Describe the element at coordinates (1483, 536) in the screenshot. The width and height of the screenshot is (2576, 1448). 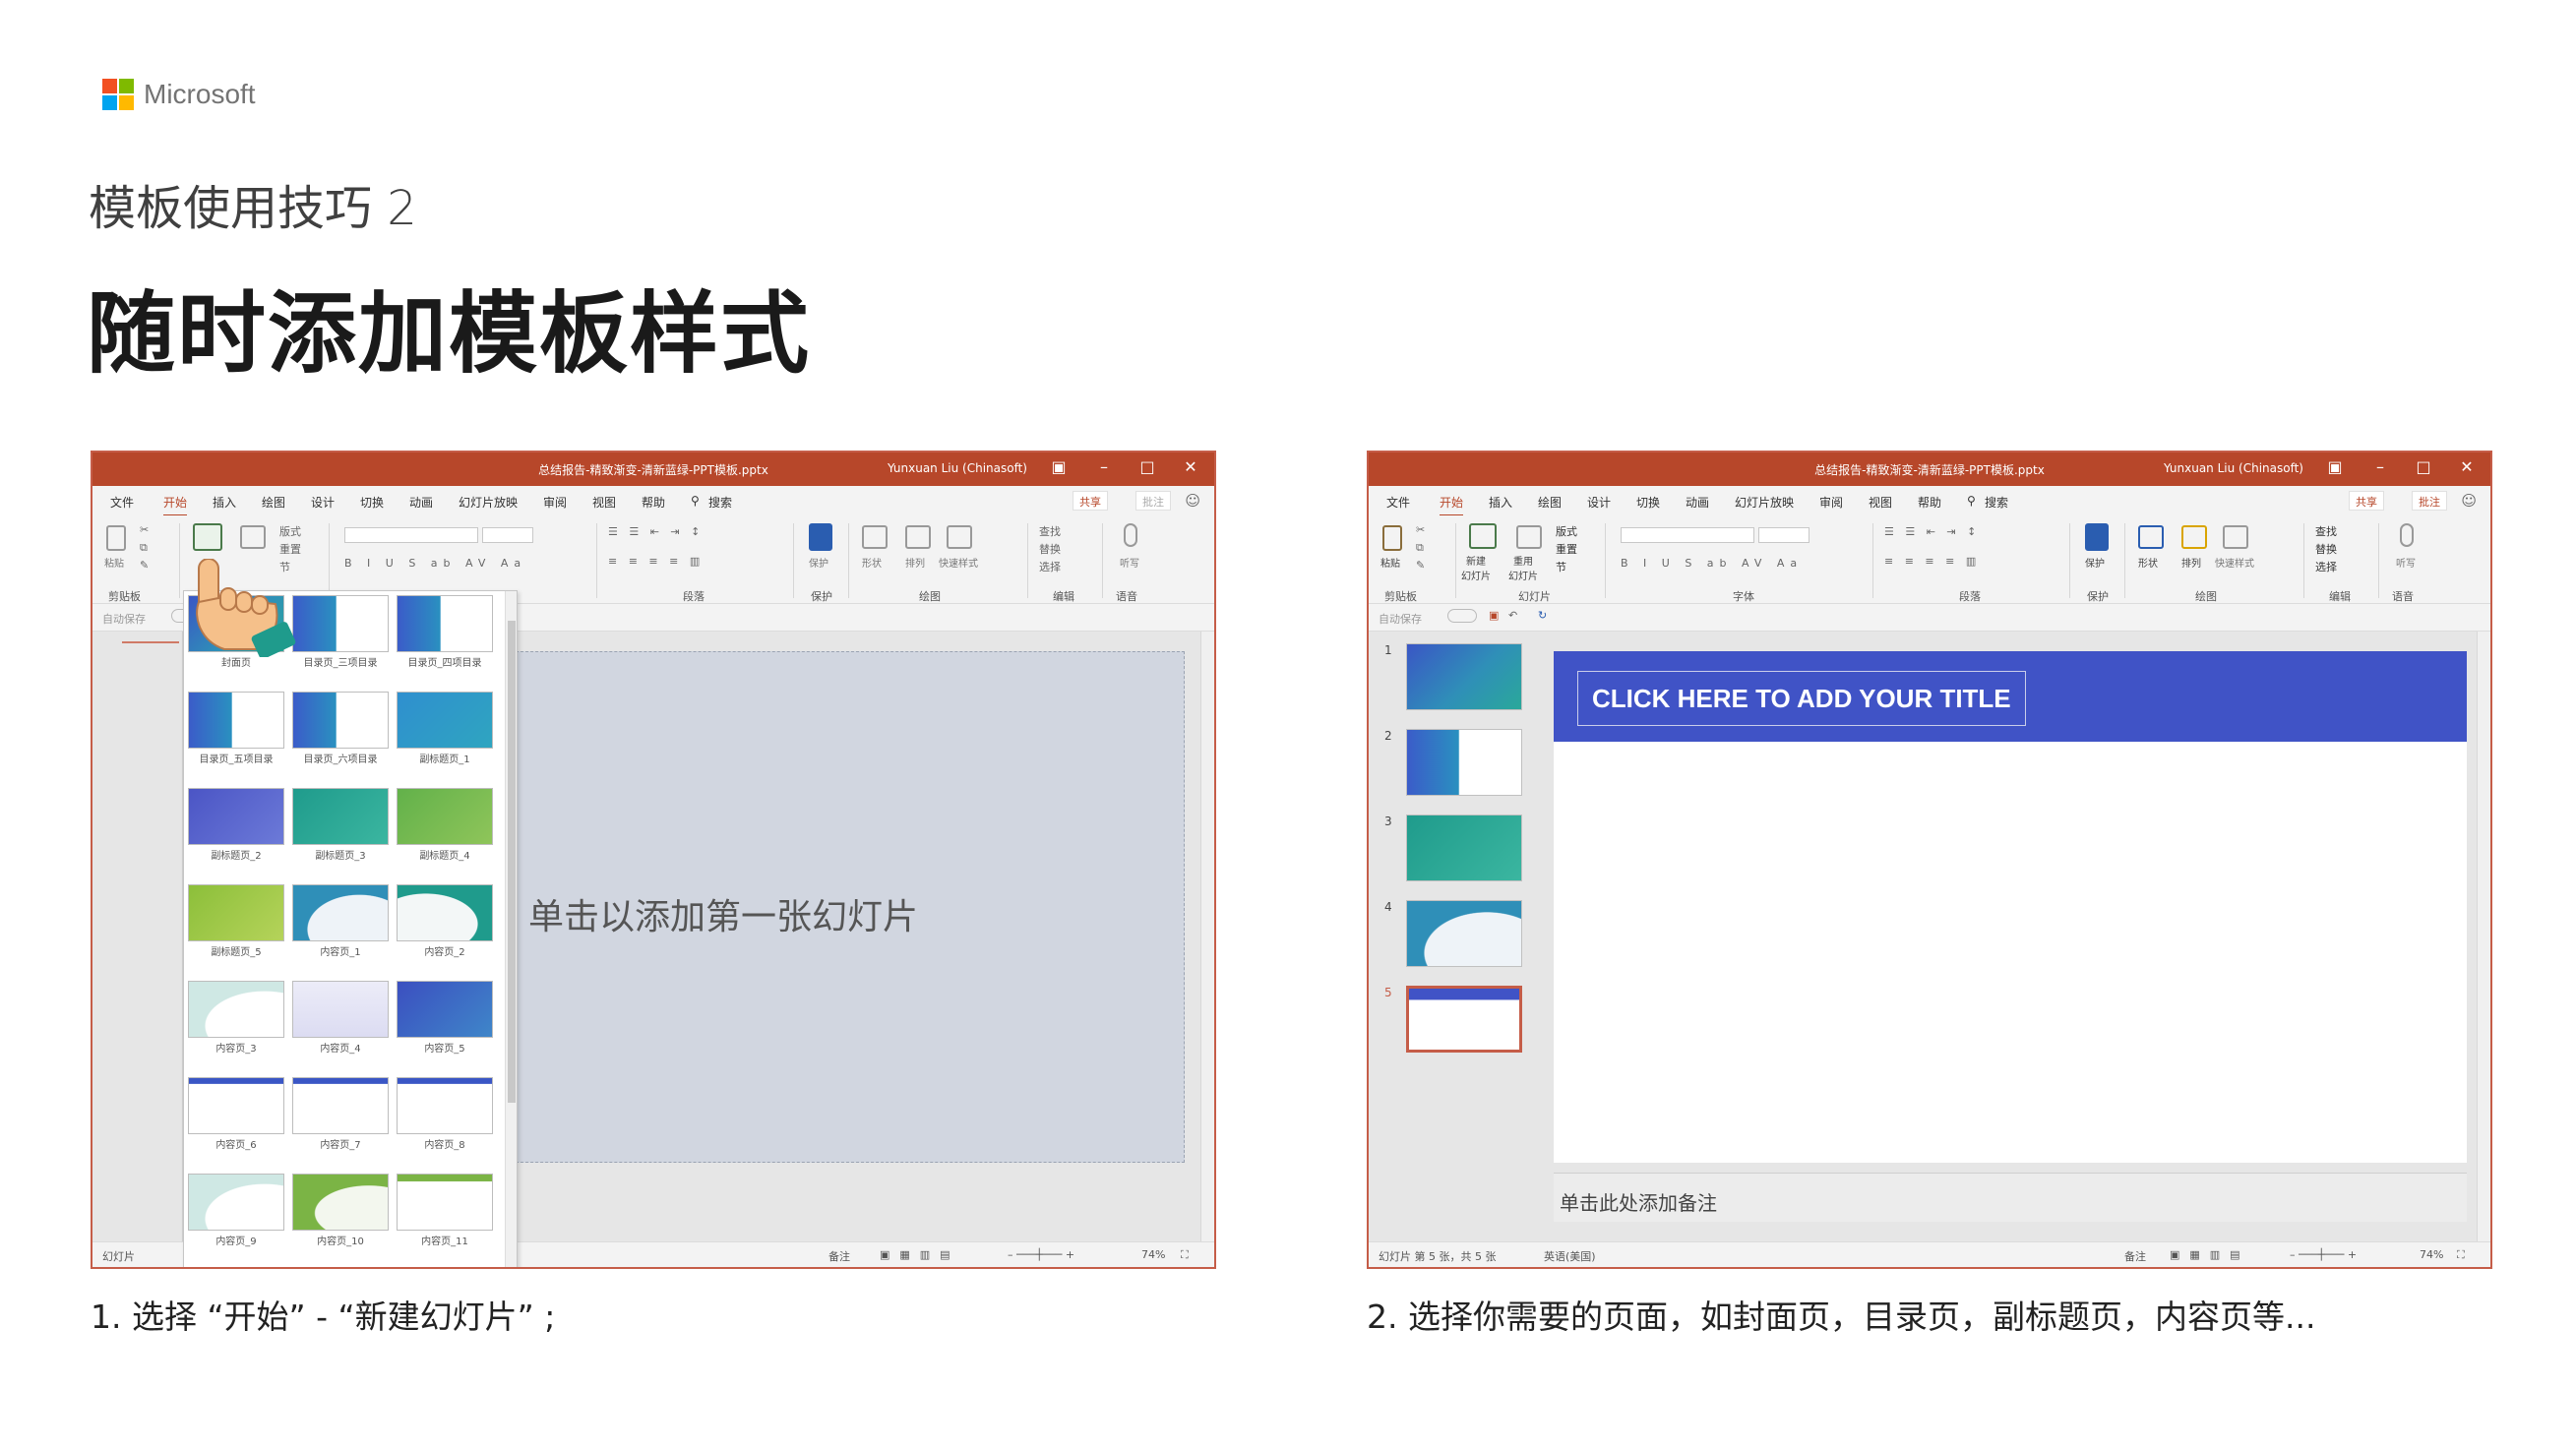
I see `new-slide-icon` at that location.